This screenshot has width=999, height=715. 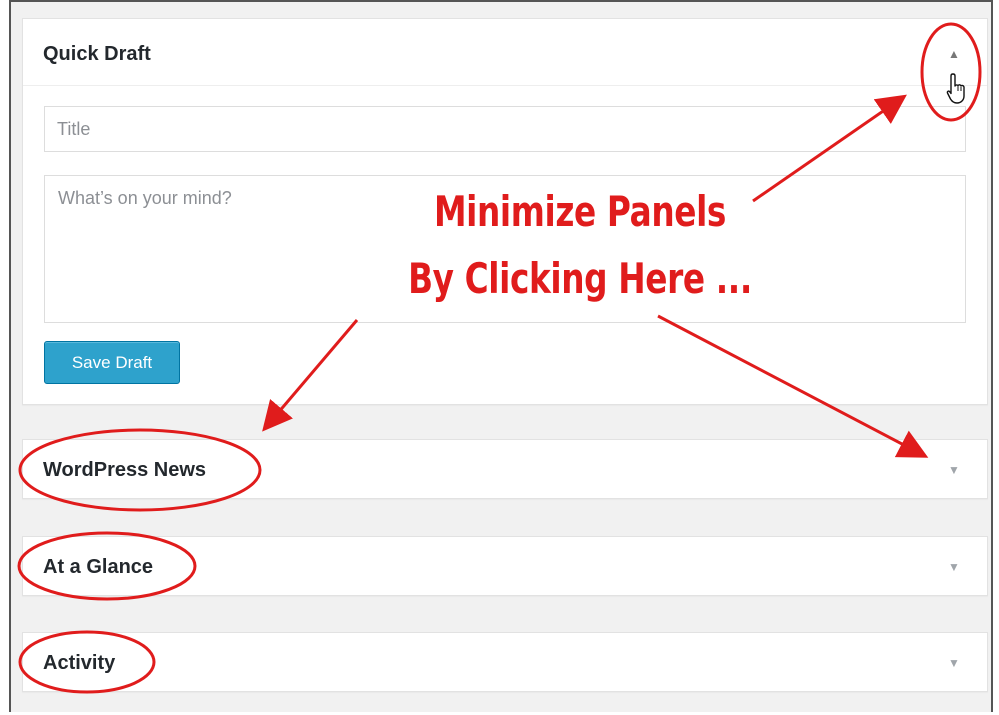 I want to click on activity-panel: Activity ▼, so click(x=505, y=662).